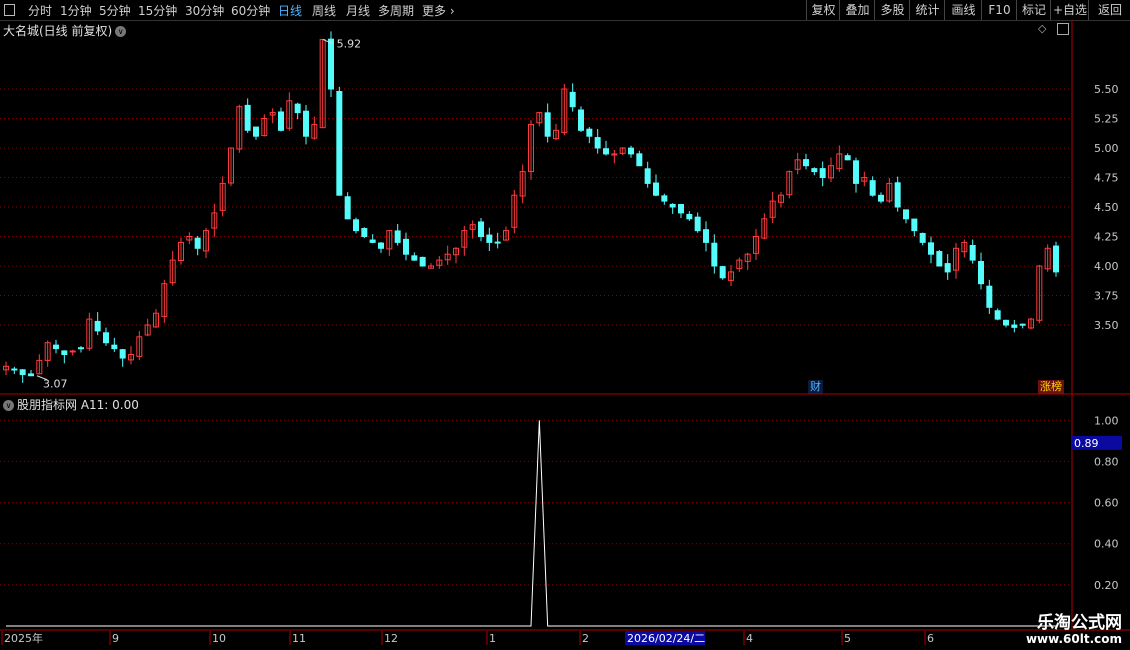 The width and height of the screenshot is (1130, 650). What do you see at coordinates (1106, 585) in the screenshot?
I see `indicator-tick-label: 0.20` at bounding box center [1106, 585].